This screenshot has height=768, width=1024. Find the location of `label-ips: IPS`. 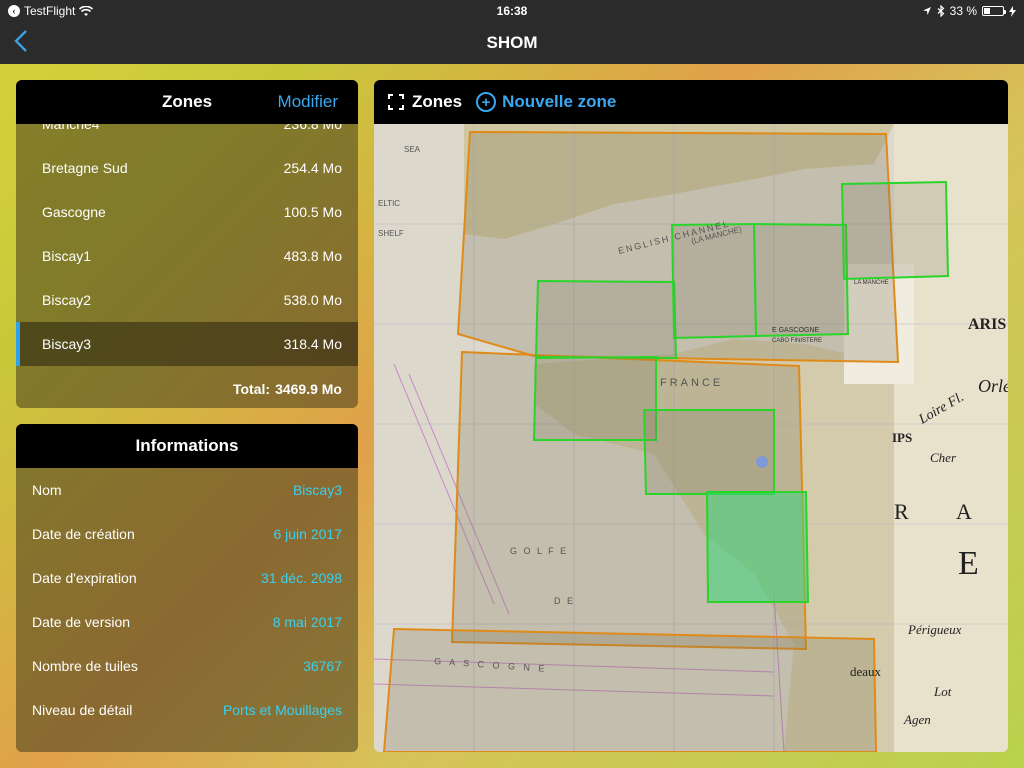

label-ips: IPS is located at coordinates (902, 437).